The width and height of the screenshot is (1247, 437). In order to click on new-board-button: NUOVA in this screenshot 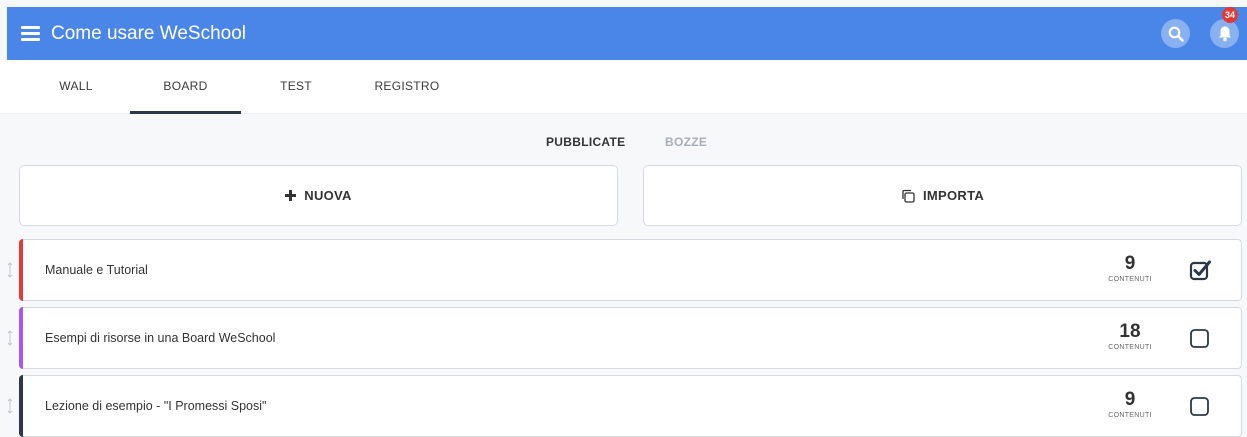, I will do `click(318, 195)`.